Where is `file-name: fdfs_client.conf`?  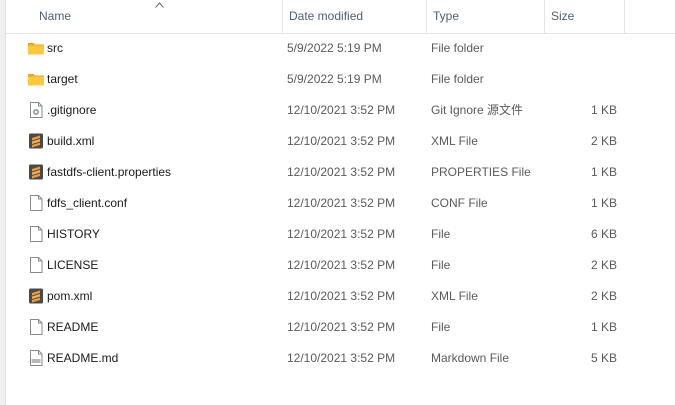 file-name: fdfs_client.conf is located at coordinates (87, 203).